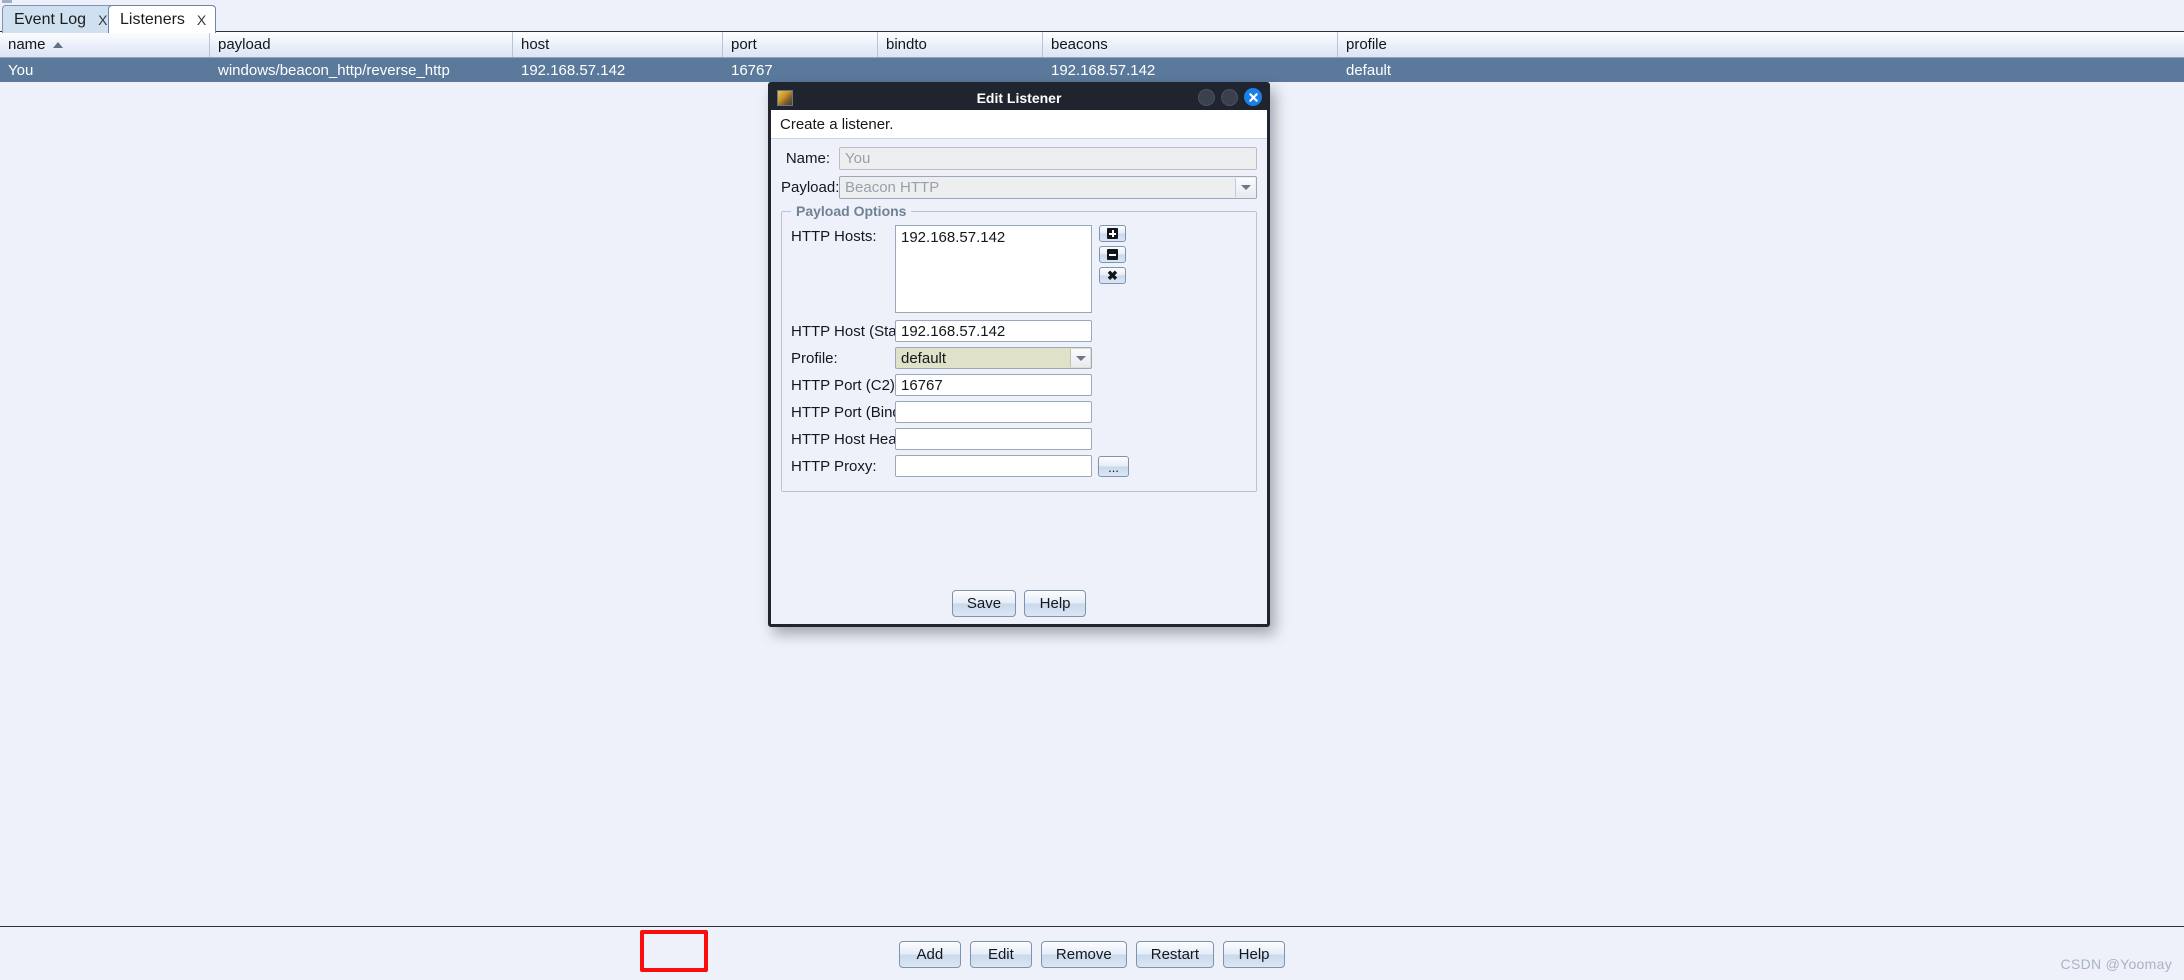 Image resolution: width=2184 pixels, height=980 pixels. What do you see at coordinates (1079, 44) in the screenshot?
I see `column-header-beacons-label: beacons` at bounding box center [1079, 44].